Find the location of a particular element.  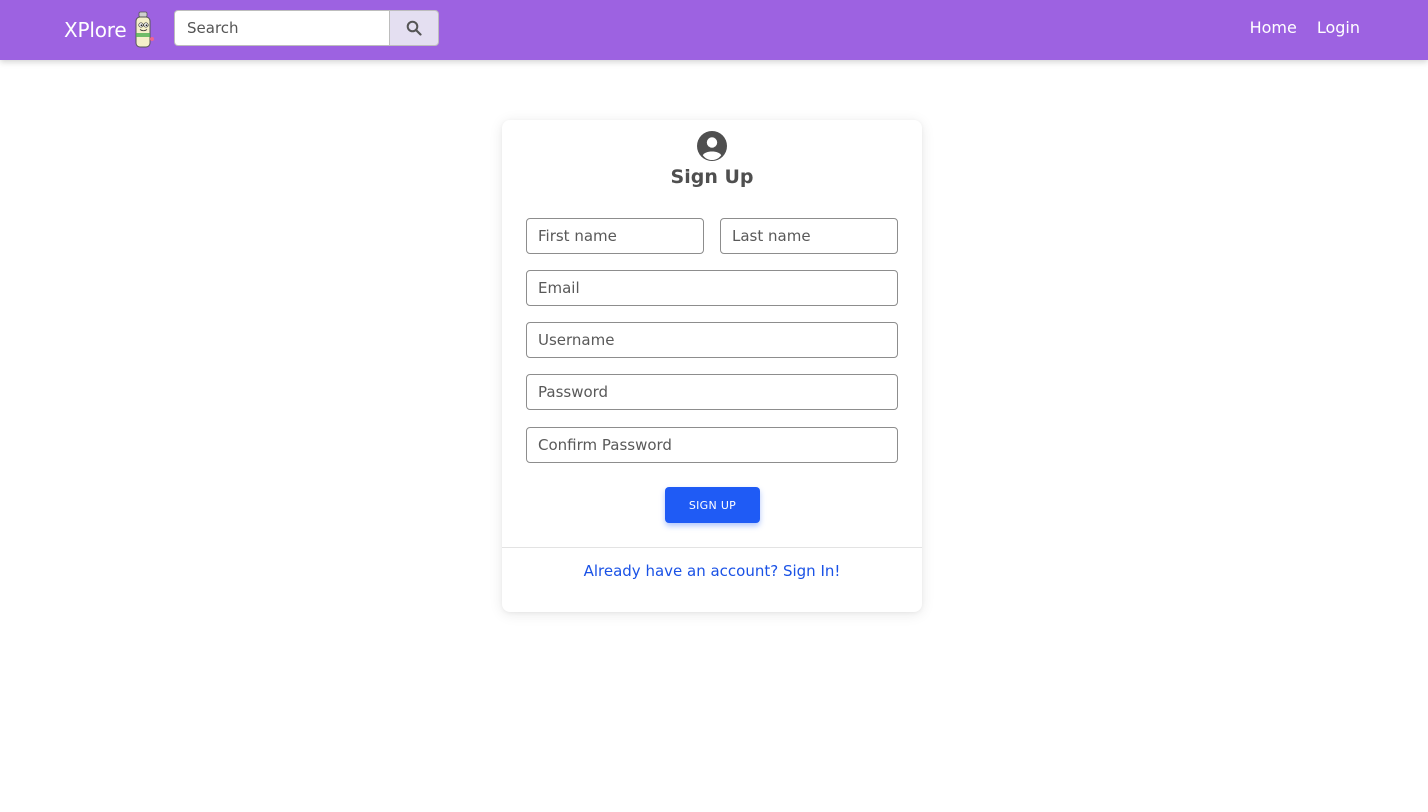

last-name-field is located at coordinates (809, 236).